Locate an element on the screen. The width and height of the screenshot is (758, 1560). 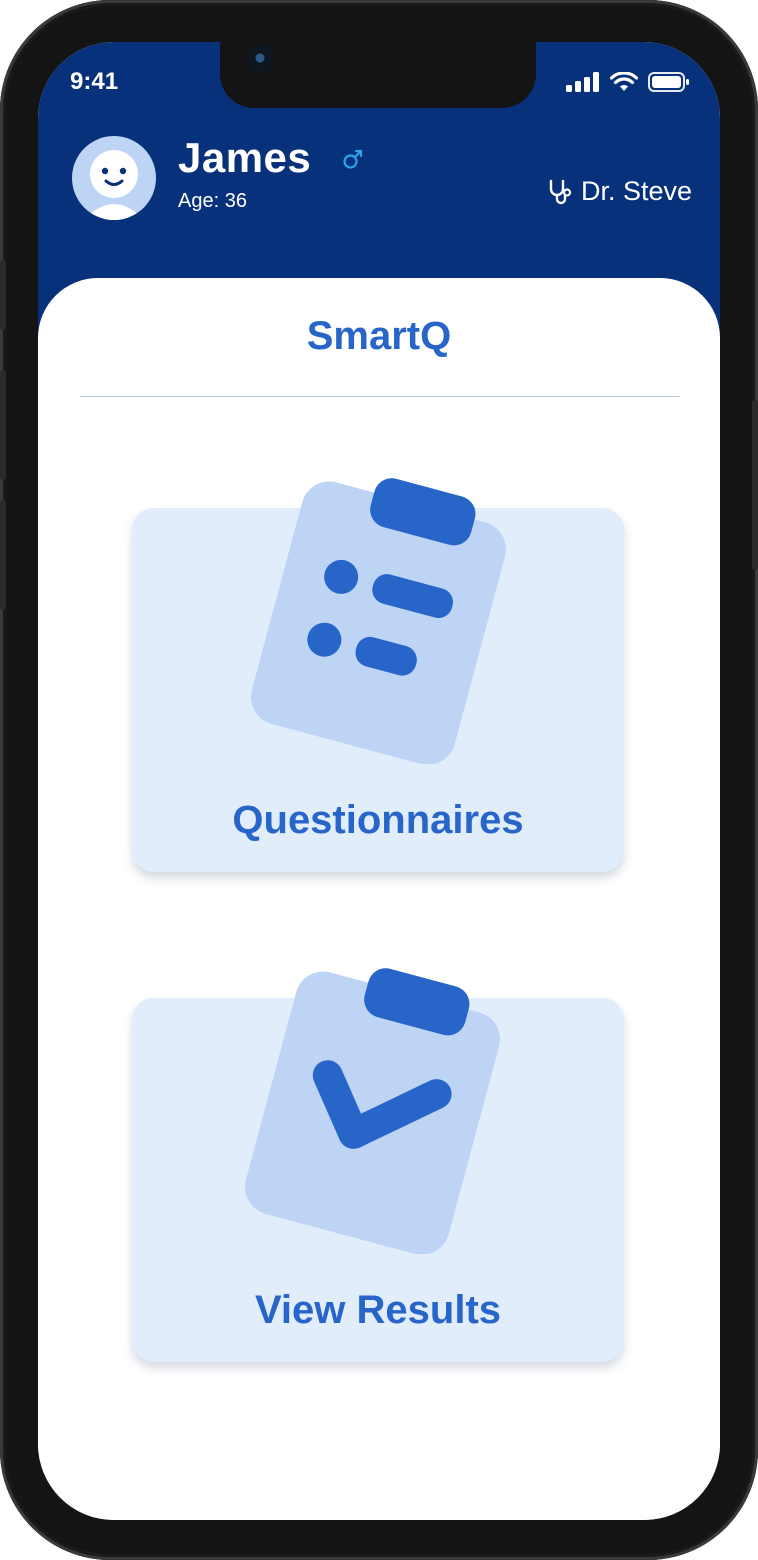
questionnaires-label: Questionnaires is located at coordinates (378, 820).